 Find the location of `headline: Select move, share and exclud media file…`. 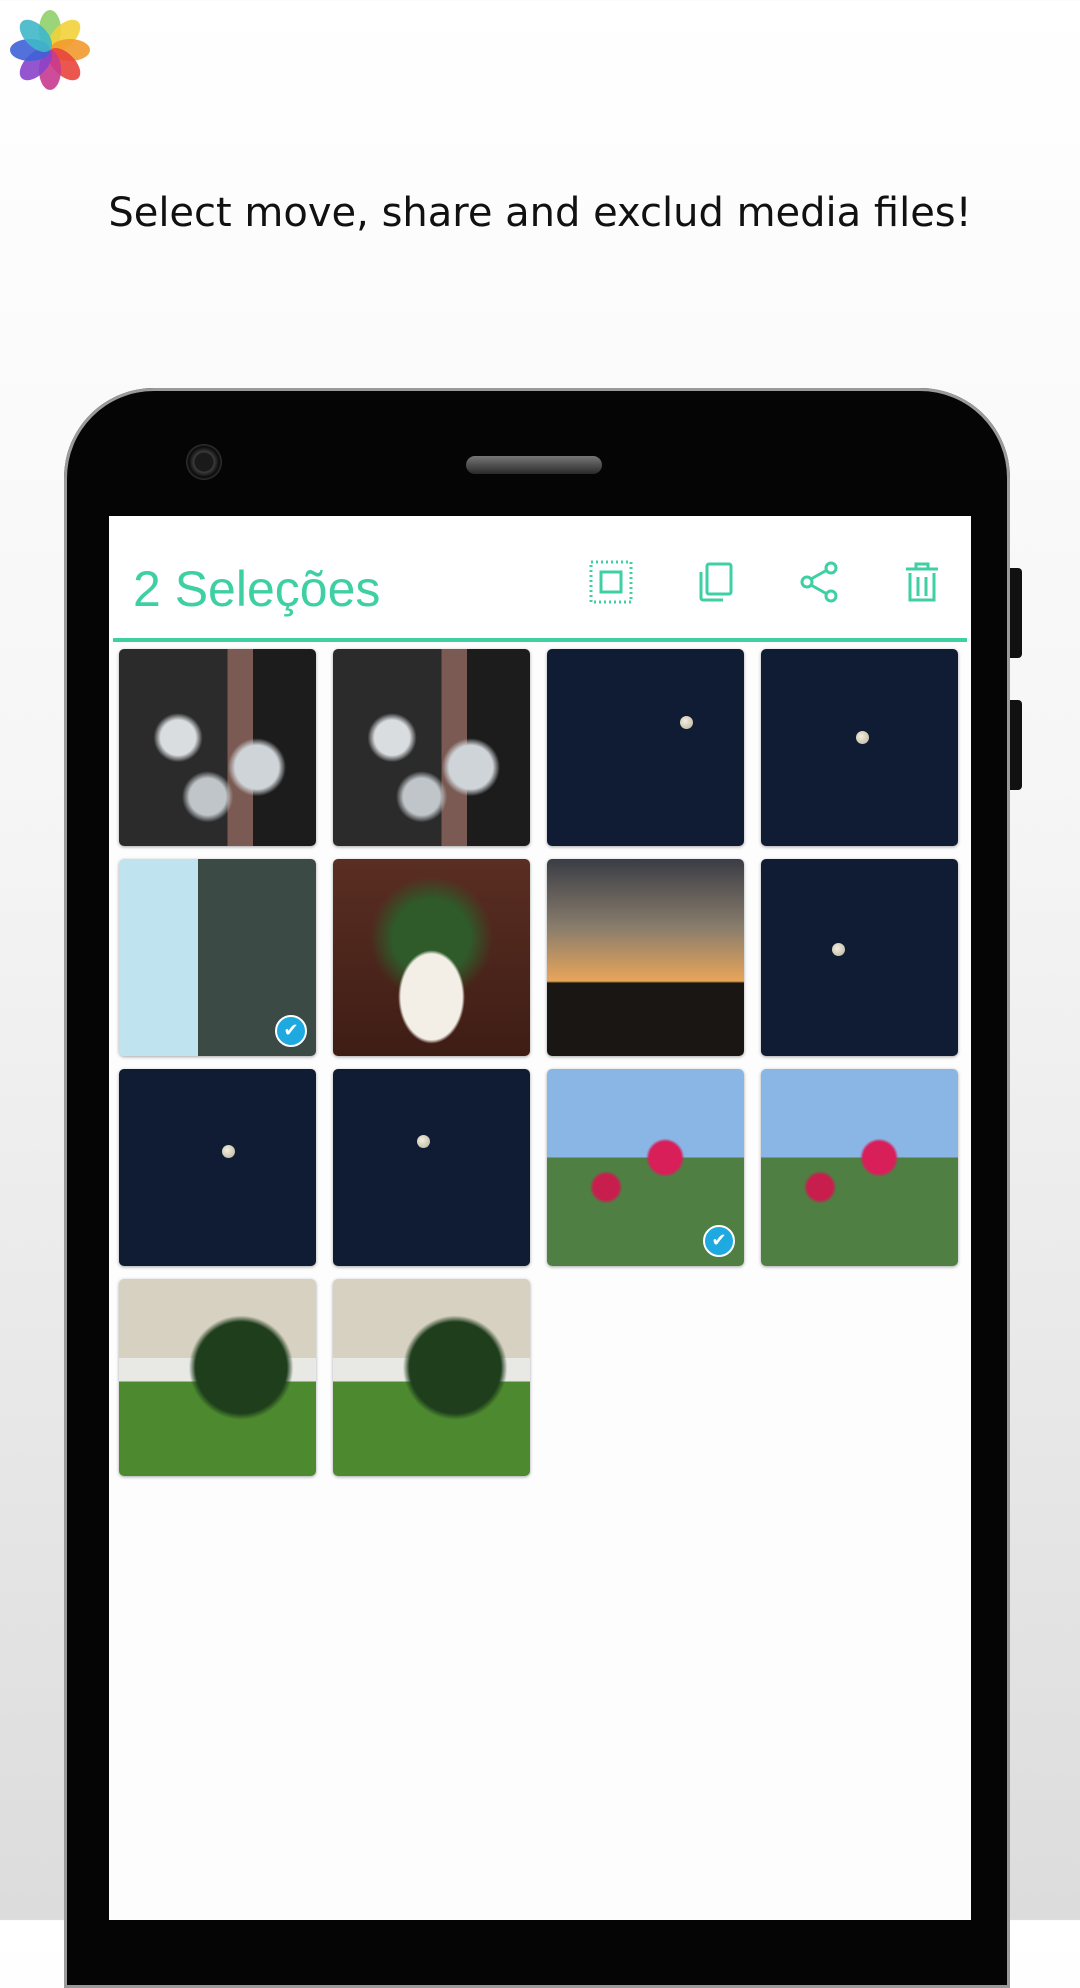

headline: Select move, share and exclud media file… is located at coordinates (540, 213).